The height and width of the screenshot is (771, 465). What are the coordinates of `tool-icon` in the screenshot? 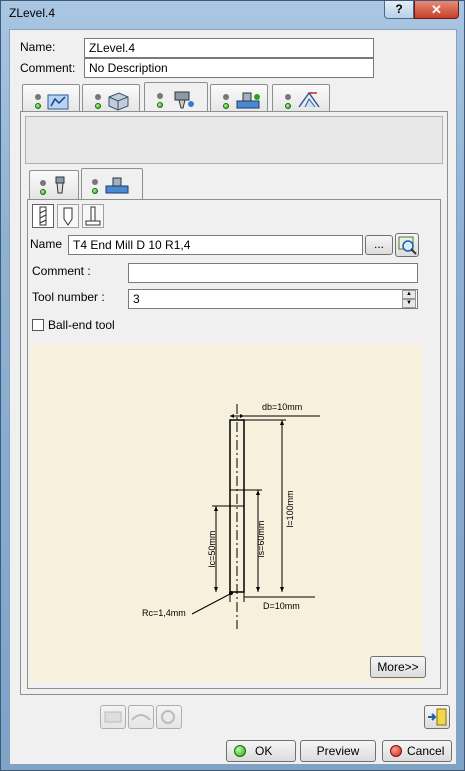 It's located at (184, 100).